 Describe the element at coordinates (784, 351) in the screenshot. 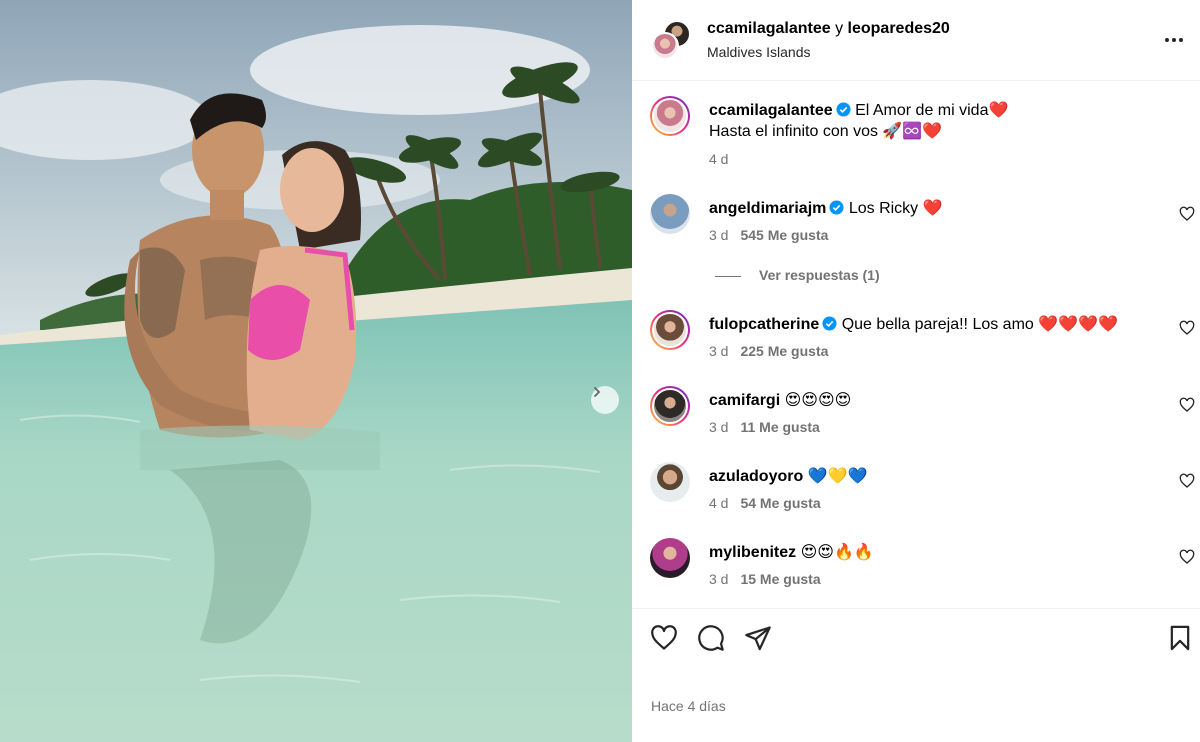

I see `comment-likes: 225 Me gusta` at that location.